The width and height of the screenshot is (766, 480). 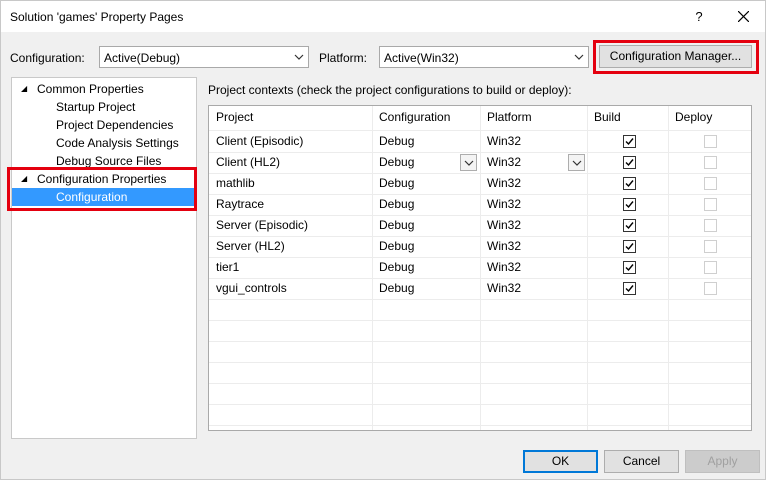 I want to click on cancel-button: Cancel, so click(x=641, y=461).